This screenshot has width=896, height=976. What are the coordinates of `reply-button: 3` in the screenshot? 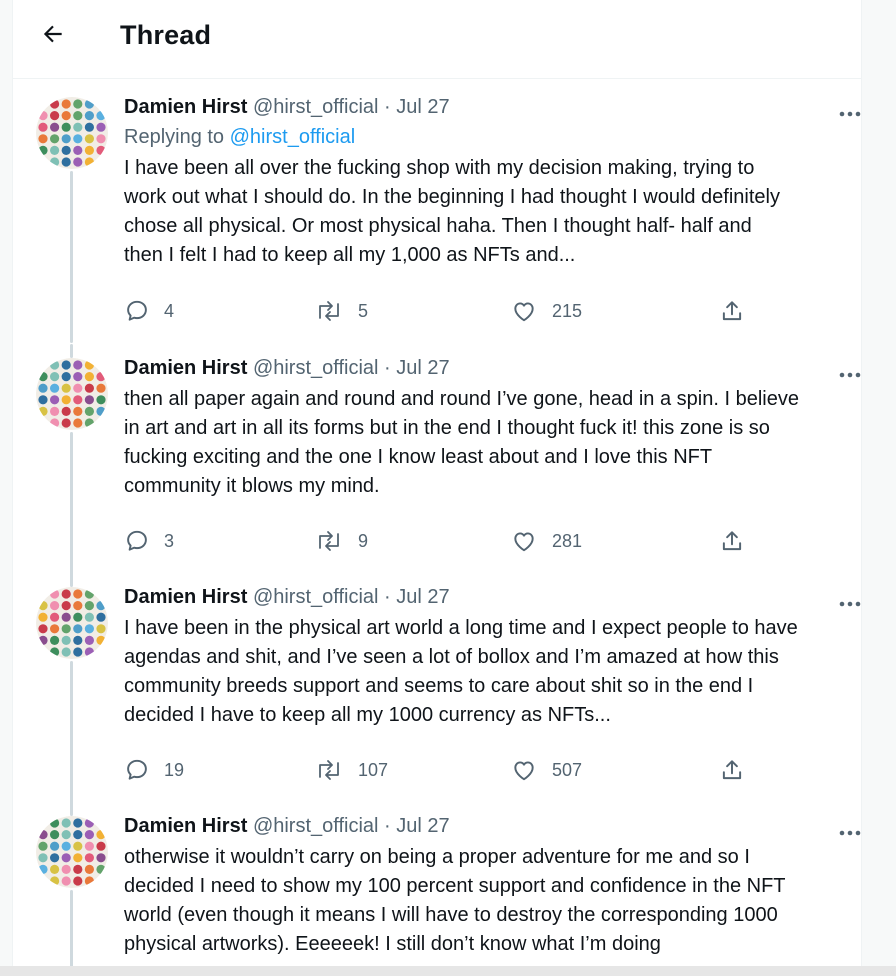 It's located at (149, 541).